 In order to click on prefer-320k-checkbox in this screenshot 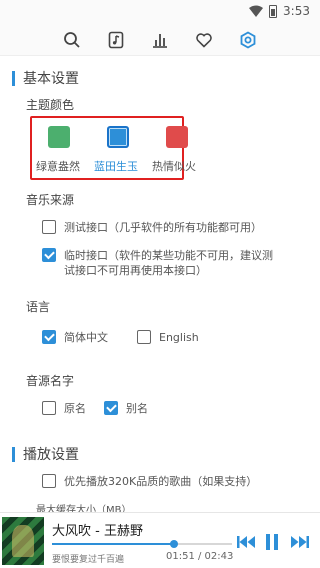, I will do `click(49, 481)`.